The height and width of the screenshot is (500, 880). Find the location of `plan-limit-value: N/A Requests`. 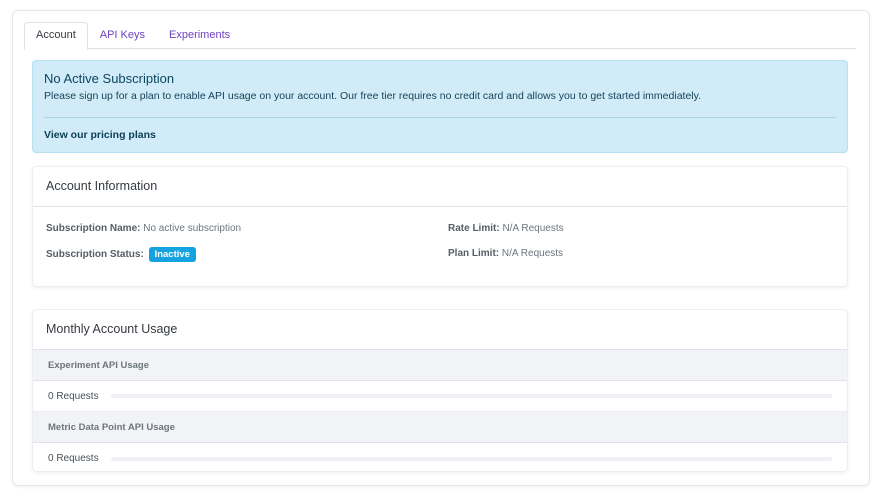

plan-limit-value: N/A Requests is located at coordinates (532, 253).